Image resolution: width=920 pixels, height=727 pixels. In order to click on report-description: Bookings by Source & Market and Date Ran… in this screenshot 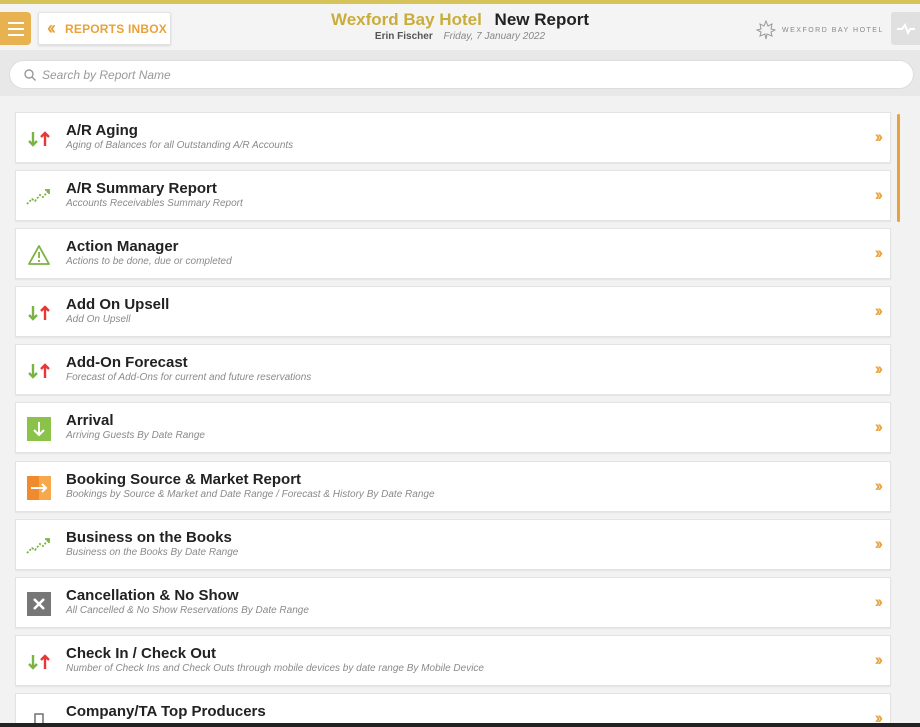, I will do `click(250, 494)`.